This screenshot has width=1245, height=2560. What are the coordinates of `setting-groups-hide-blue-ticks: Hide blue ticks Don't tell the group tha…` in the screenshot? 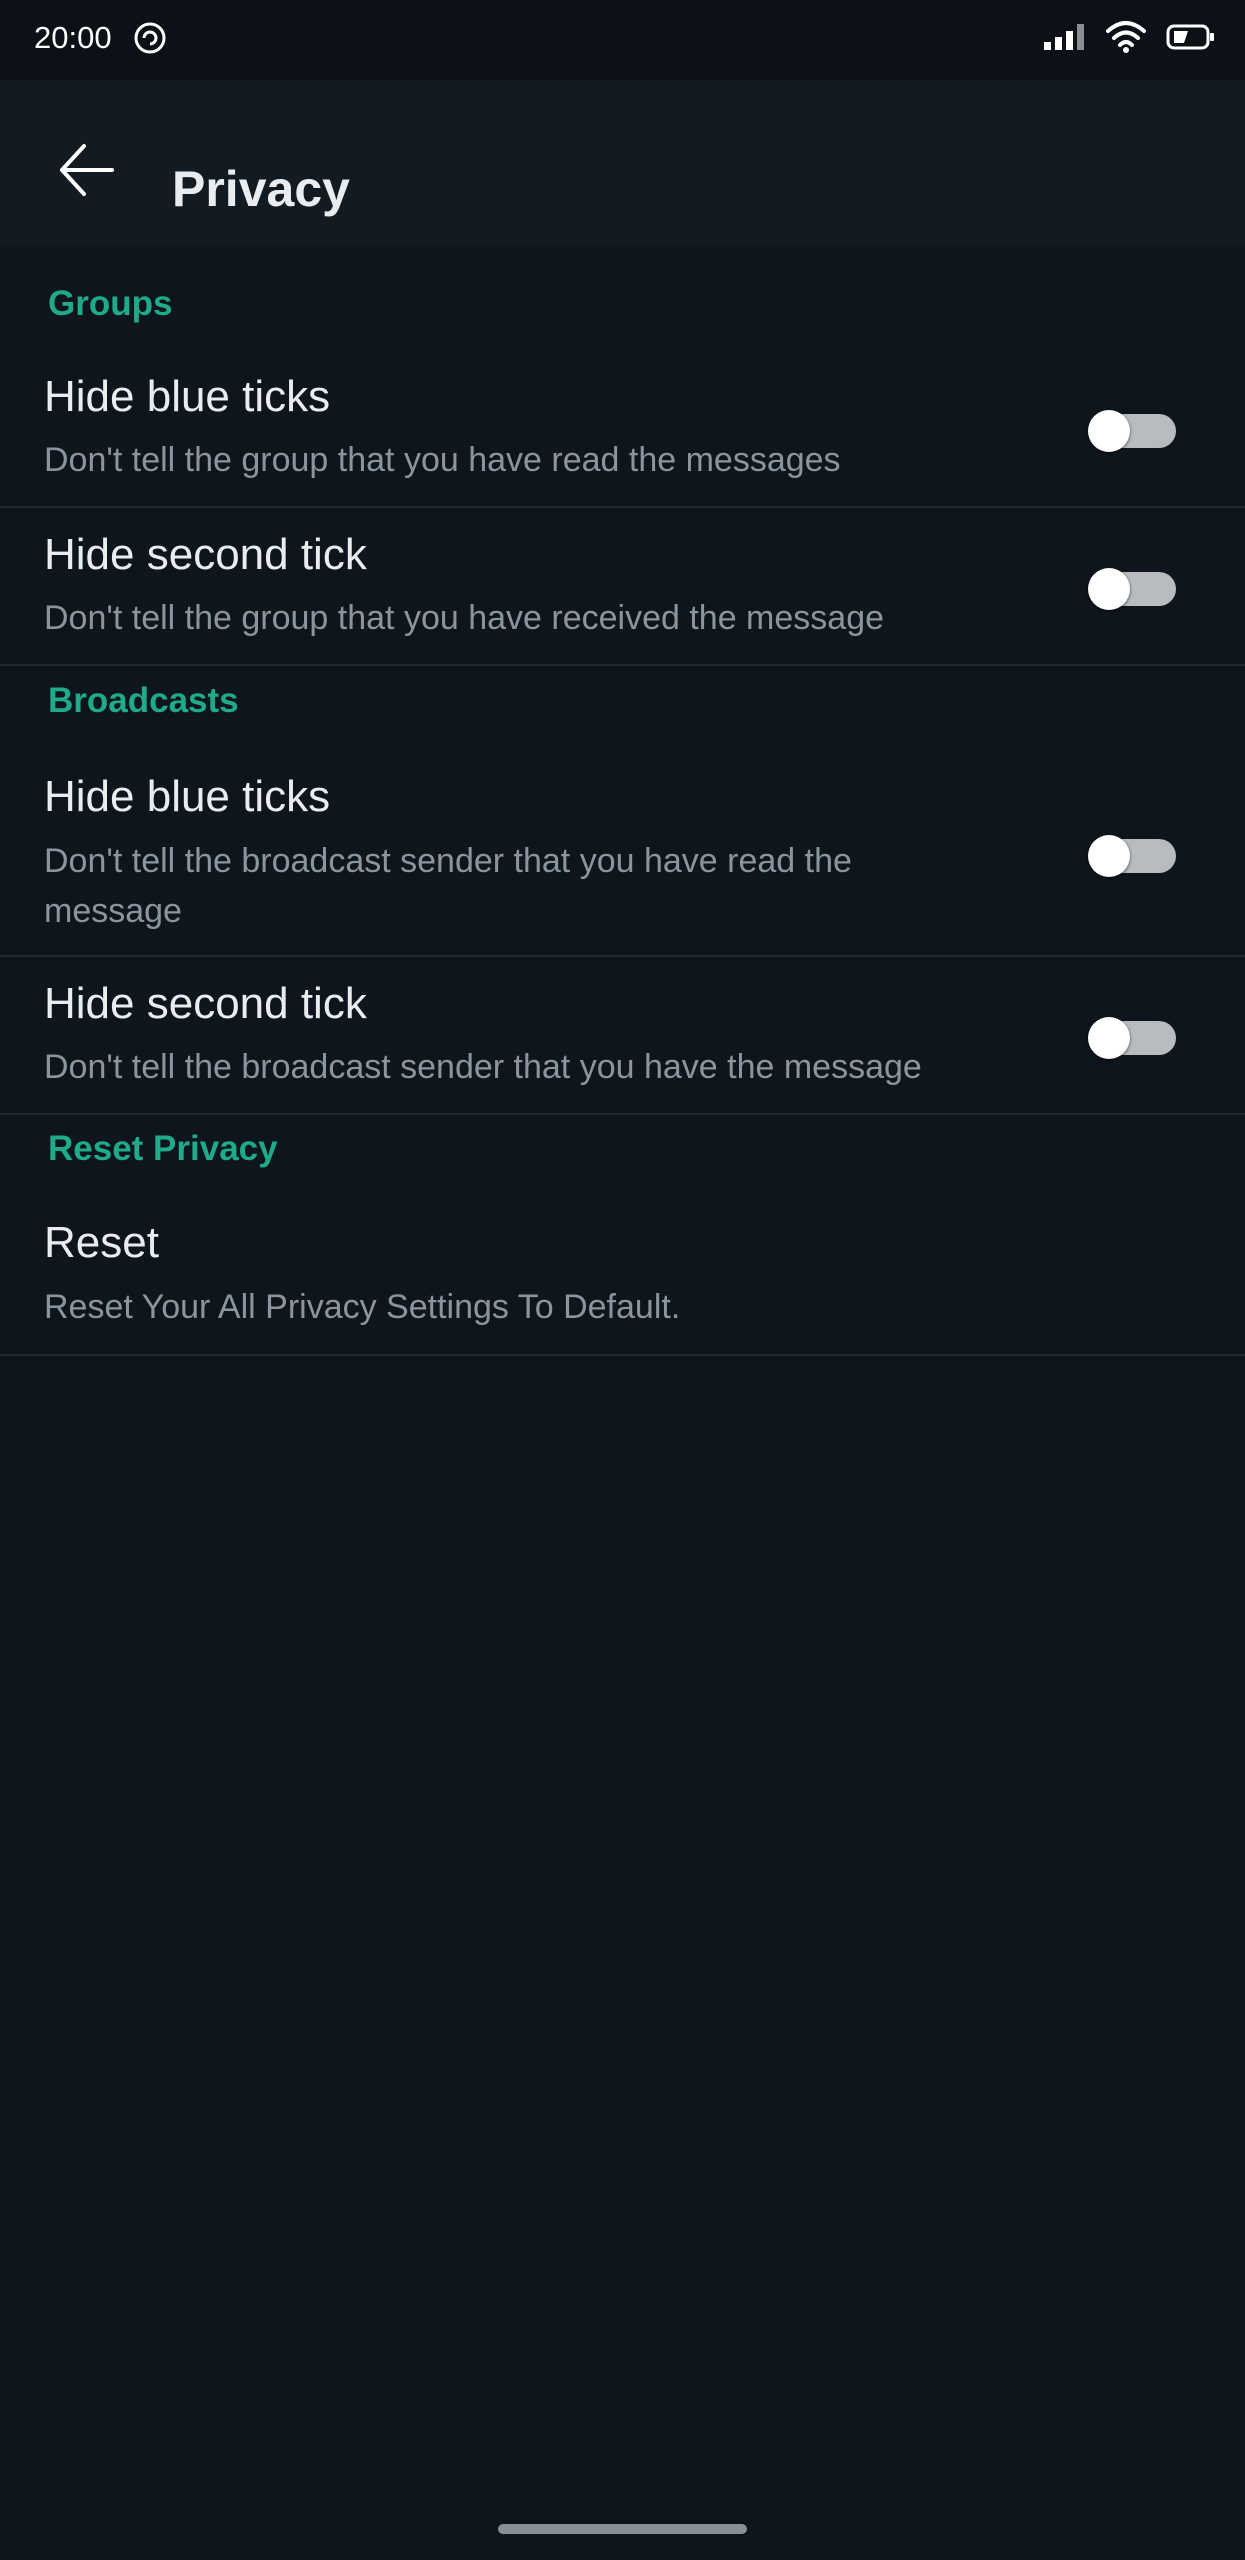 It's located at (622, 429).